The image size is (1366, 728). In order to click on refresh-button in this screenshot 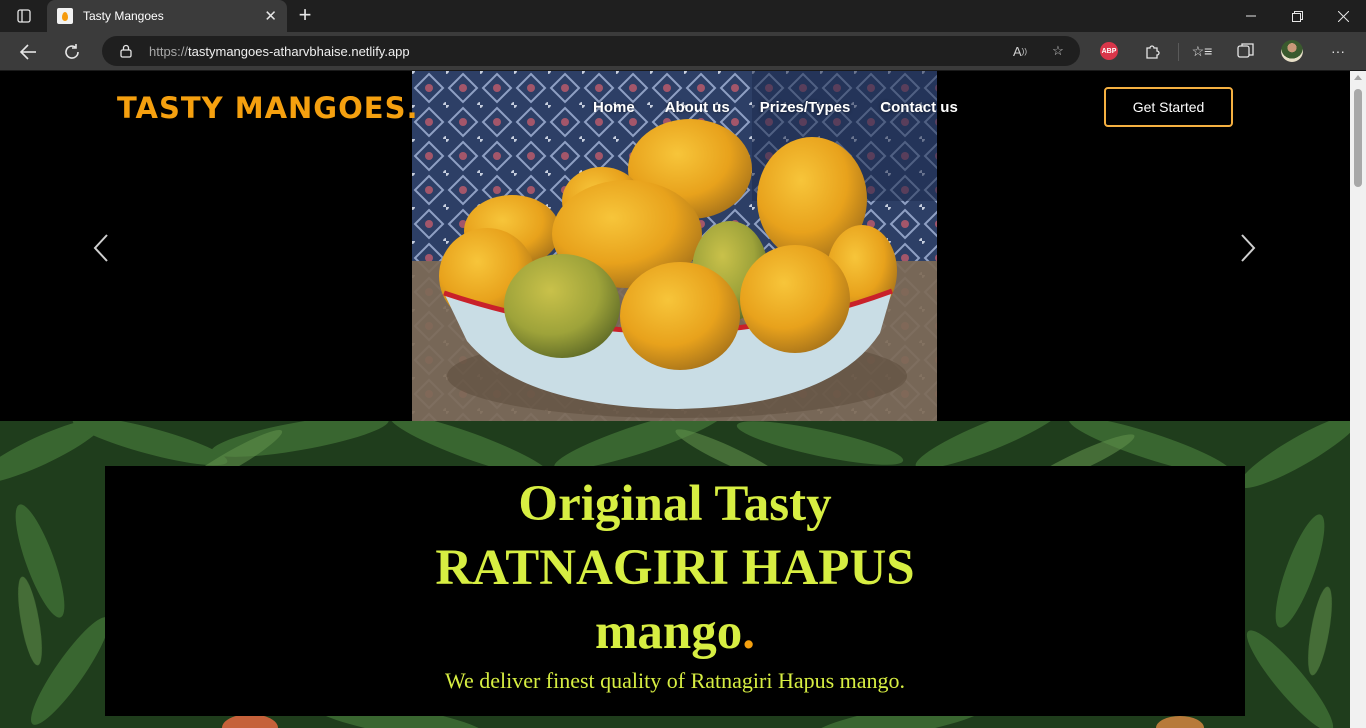, I will do `click(72, 52)`.